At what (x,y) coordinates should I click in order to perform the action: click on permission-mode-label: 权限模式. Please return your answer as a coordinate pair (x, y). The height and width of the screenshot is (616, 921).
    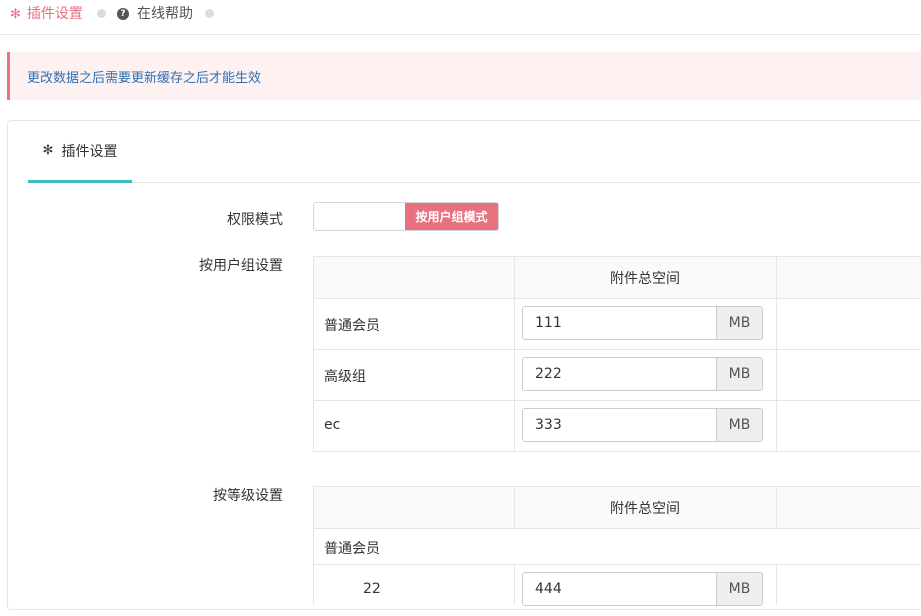
    Looking at the image, I should click on (255, 220).